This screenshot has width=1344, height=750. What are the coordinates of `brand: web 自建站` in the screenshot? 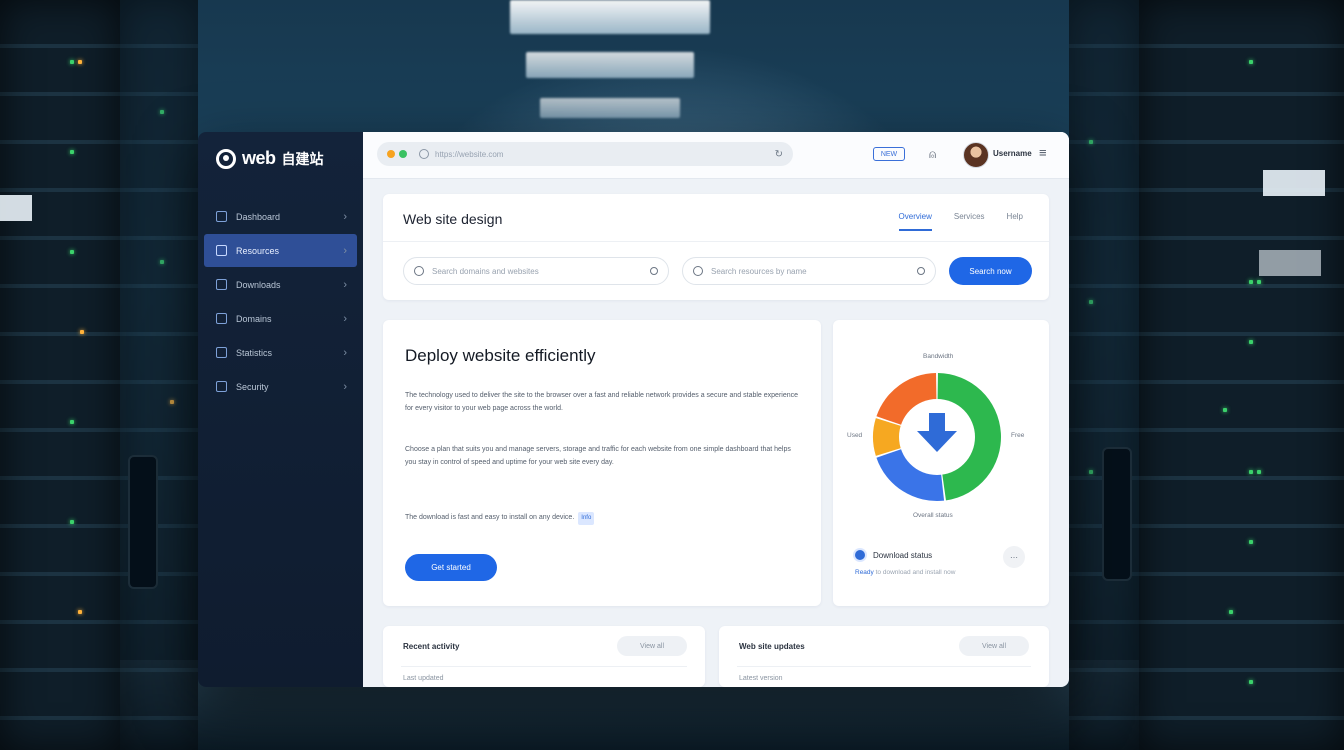 It's located at (270, 158).